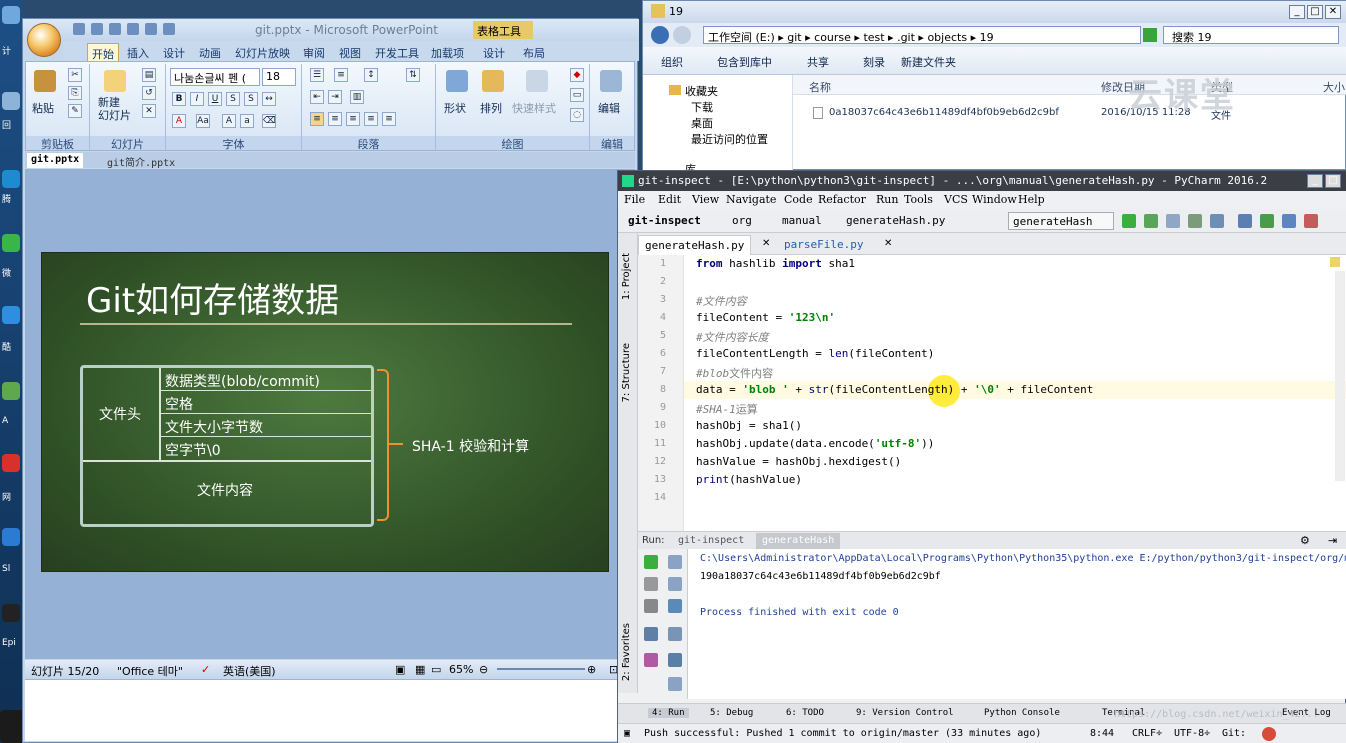  What do you see at coordinates (1022, 713) in the screenshot?
I see `tool-tab-python-console: Python Console` at bounding box center [1022, 713].